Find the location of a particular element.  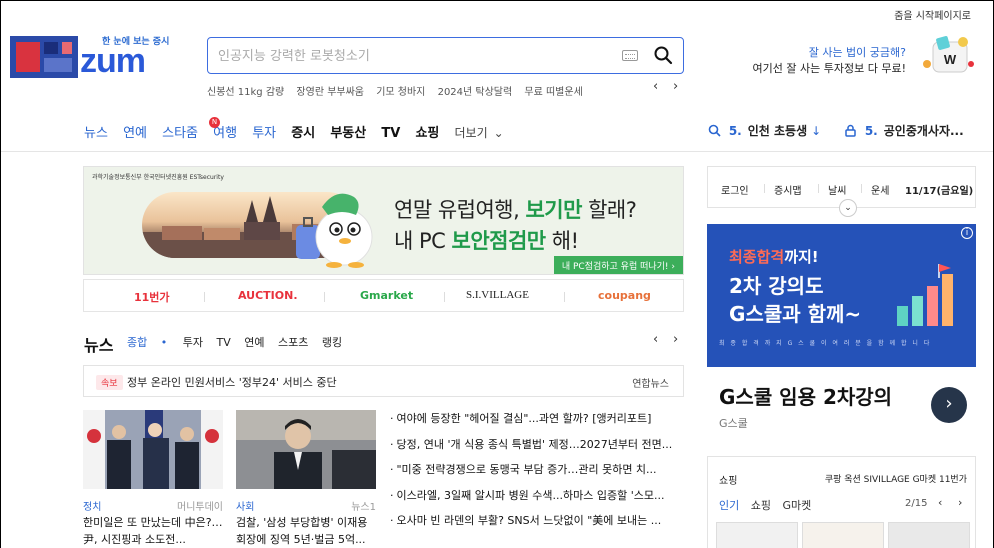

nav-item-starzum: 스타줌 is located at coordinates (180, 131).